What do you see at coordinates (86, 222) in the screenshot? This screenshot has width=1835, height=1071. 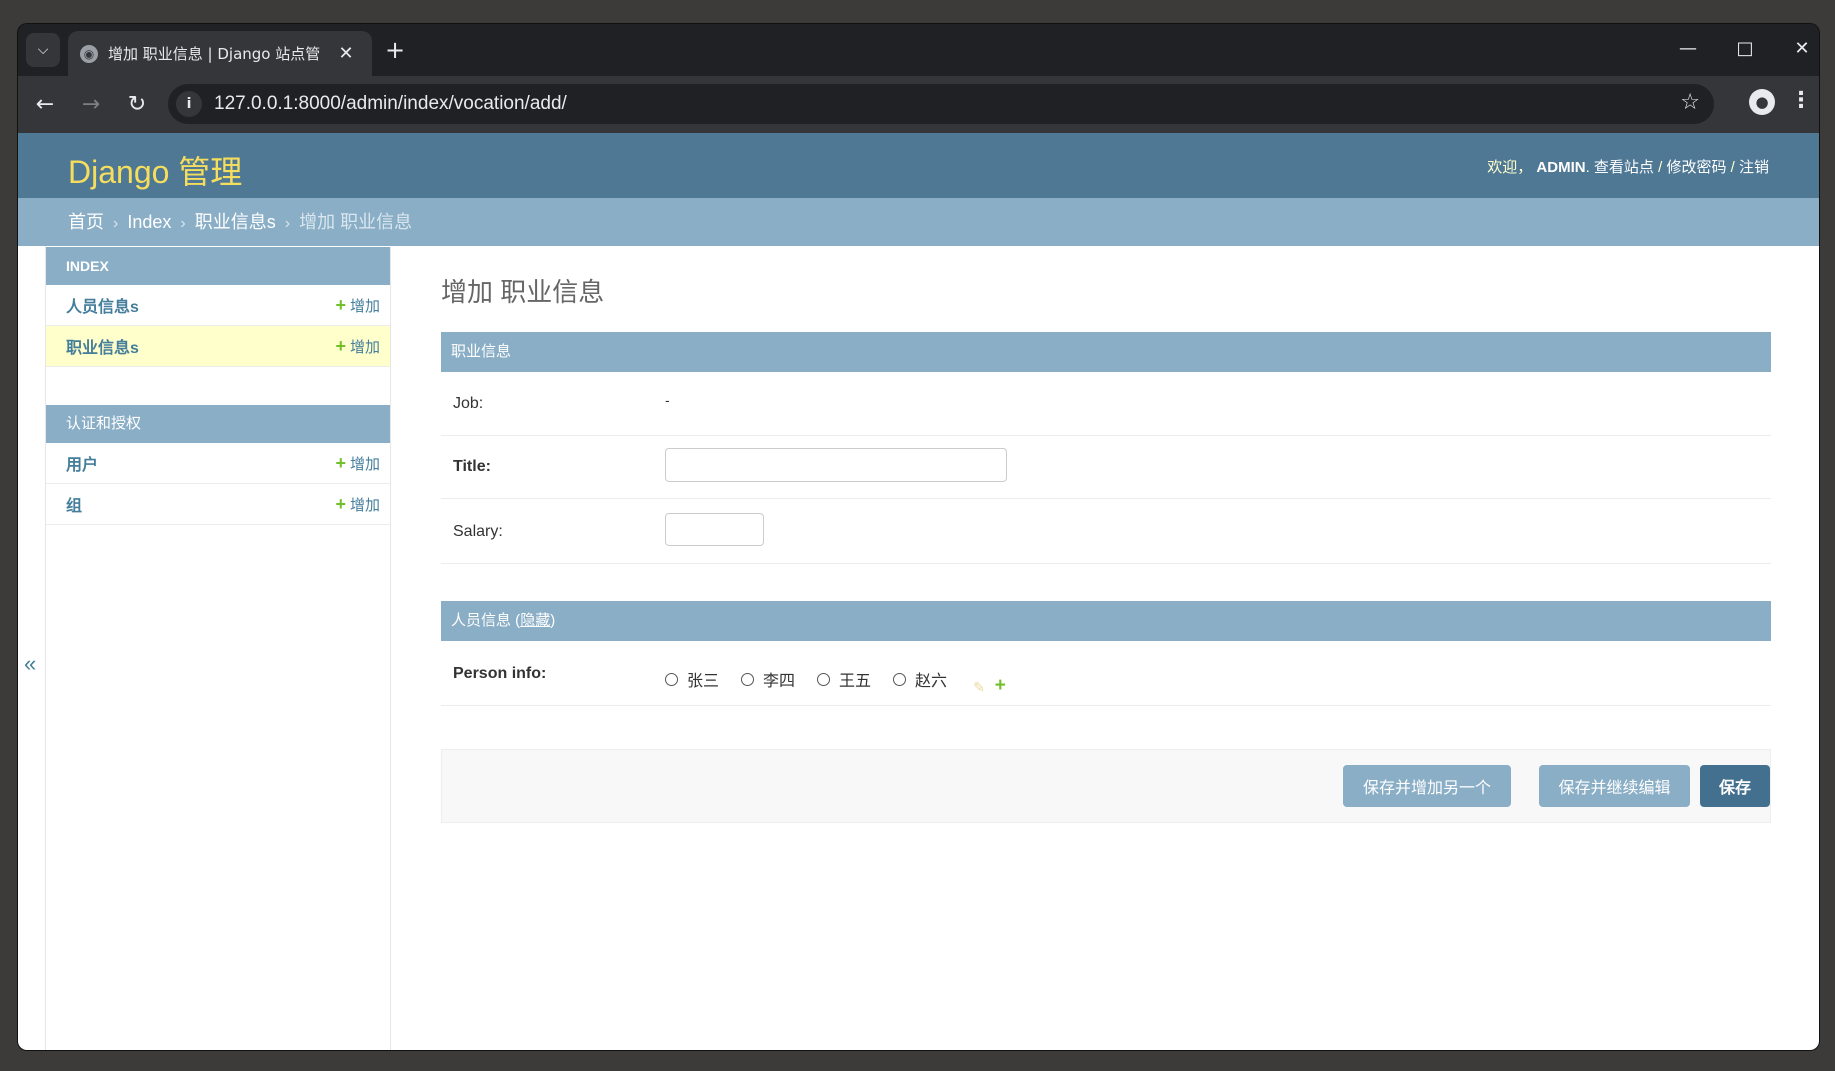 I see `breadcrumb-home: 首页` at bounding box center [86, 222].